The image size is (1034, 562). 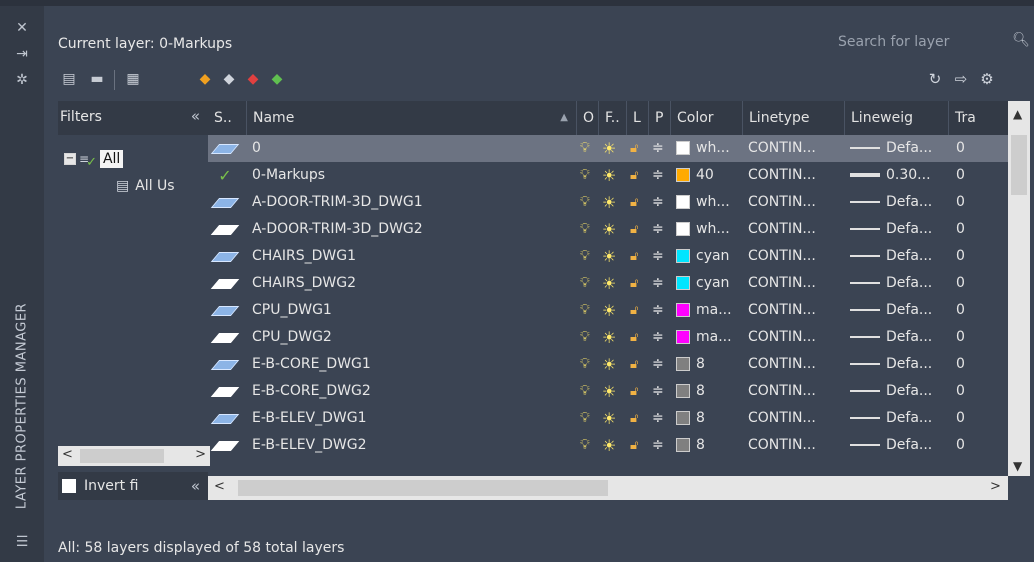 What do you see at coordinates (122, 456) in the screenshot?
I see `scroll-thumb` at bounding box center [122, 456].